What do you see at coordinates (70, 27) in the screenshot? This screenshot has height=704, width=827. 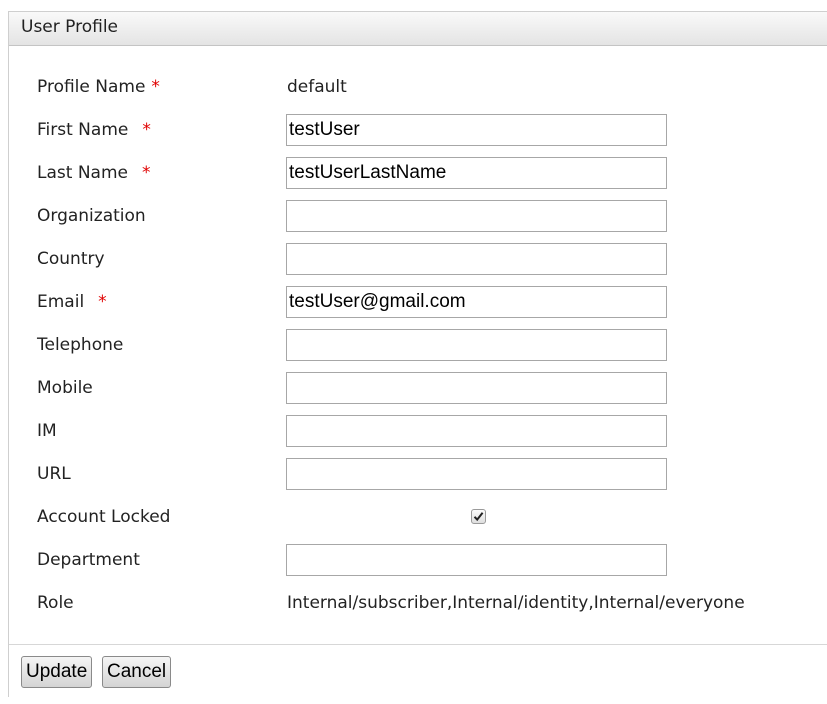 I see `panel-title: User Profile` at bounding box center [70, 27].